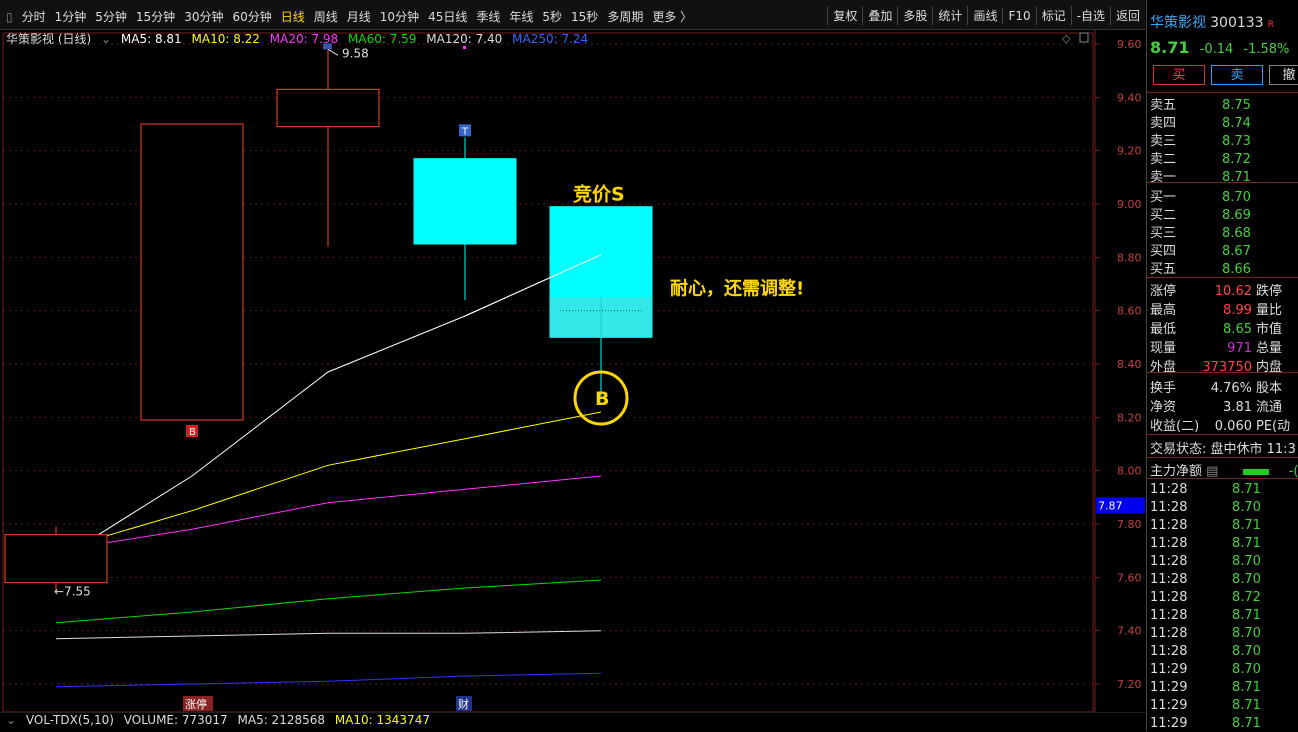  What do you see at coordinates (1246, 633) in the screenshot?
I see `tick-price: 8.70` at bounding box center [1246, 633].